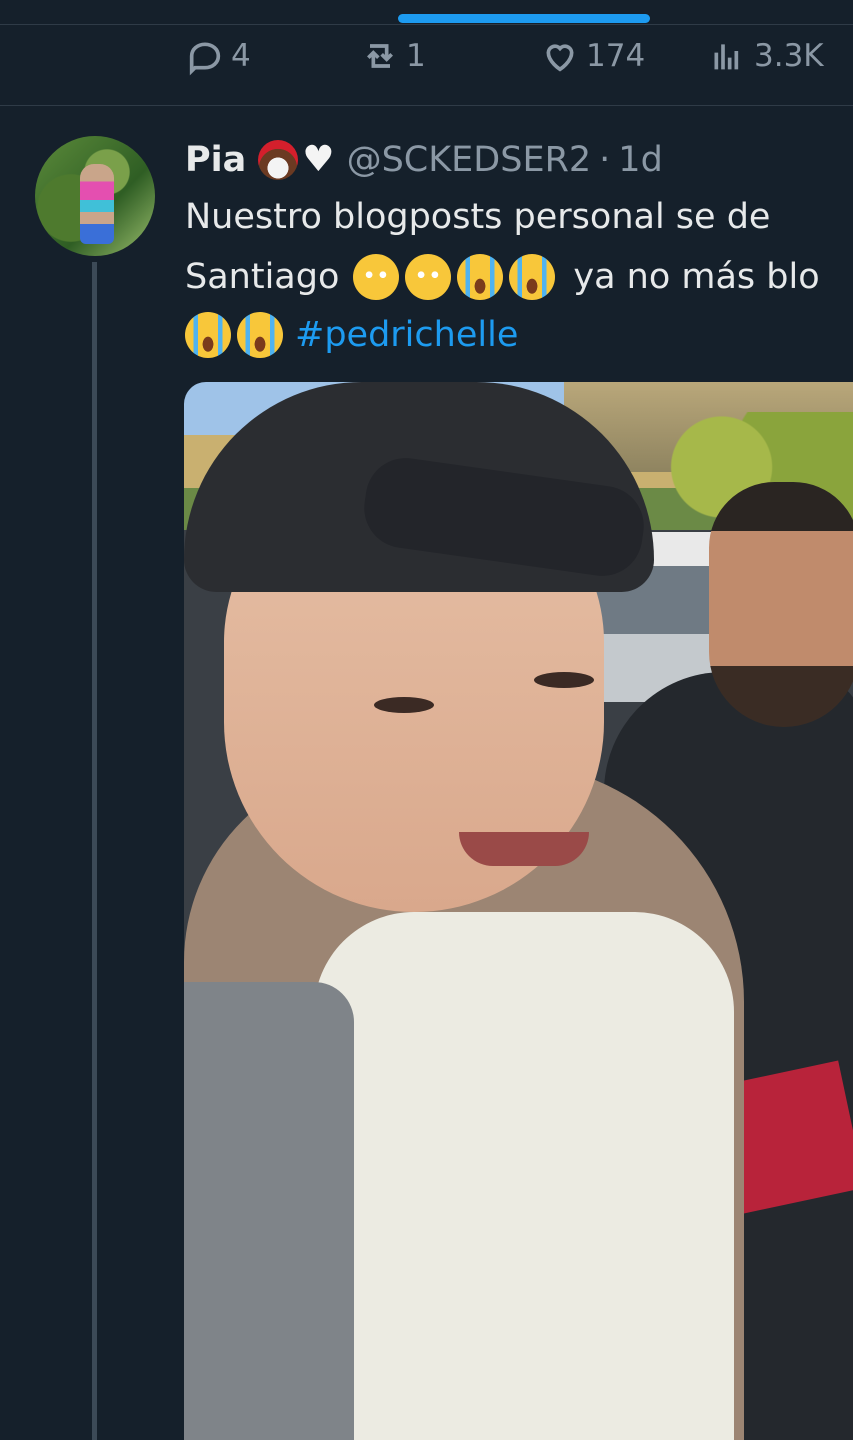 Image resolution: width=853 pixels, height=1440 pixels. I want to click on avatar, so click(95, 196).